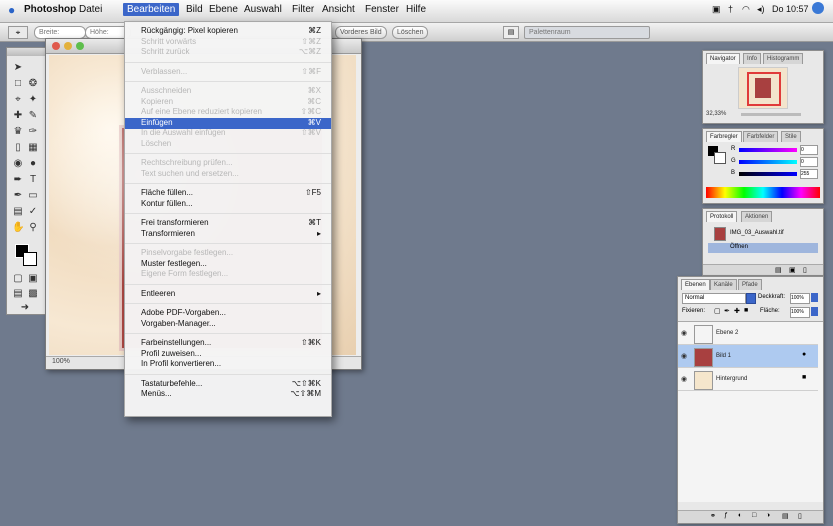 The height and width of the screenshot is (526, 833). Describe the element at coordinates (785, 516) in the screenshot. I see `new-layer-icon: ▤` at that location.